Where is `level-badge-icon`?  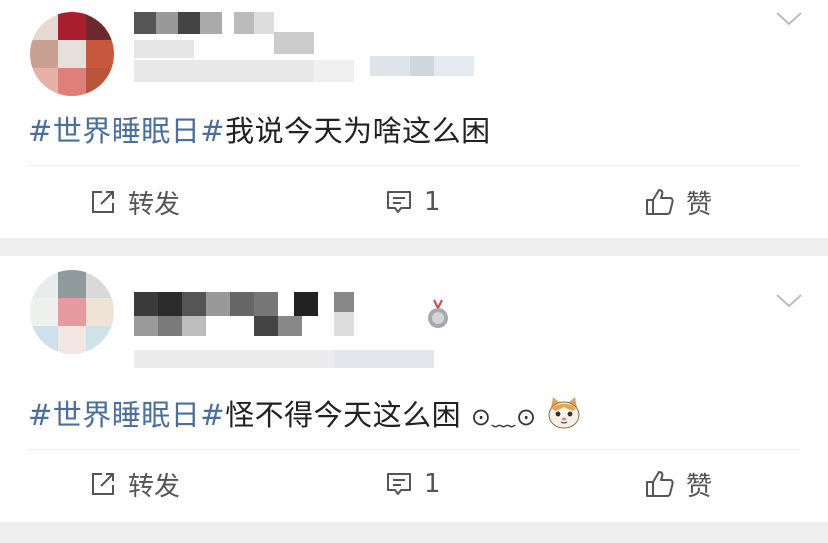 level-badge-icon is located at coordinates (438, 314).